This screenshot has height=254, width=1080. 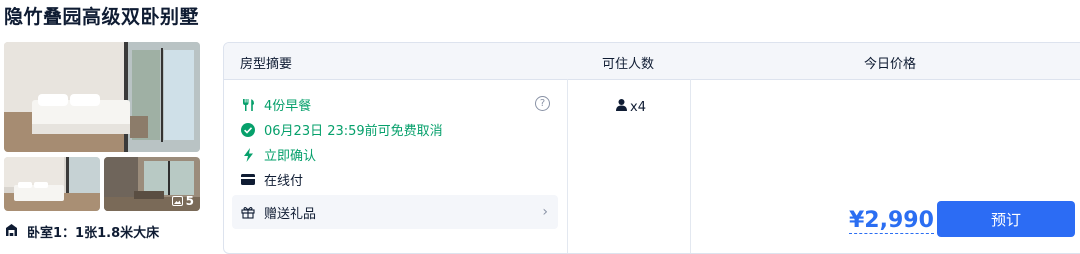 What do you see at coordinates (638, 107) in the screenshot?
I see `occupancy-count: x4` at bounding box center [638, 107].